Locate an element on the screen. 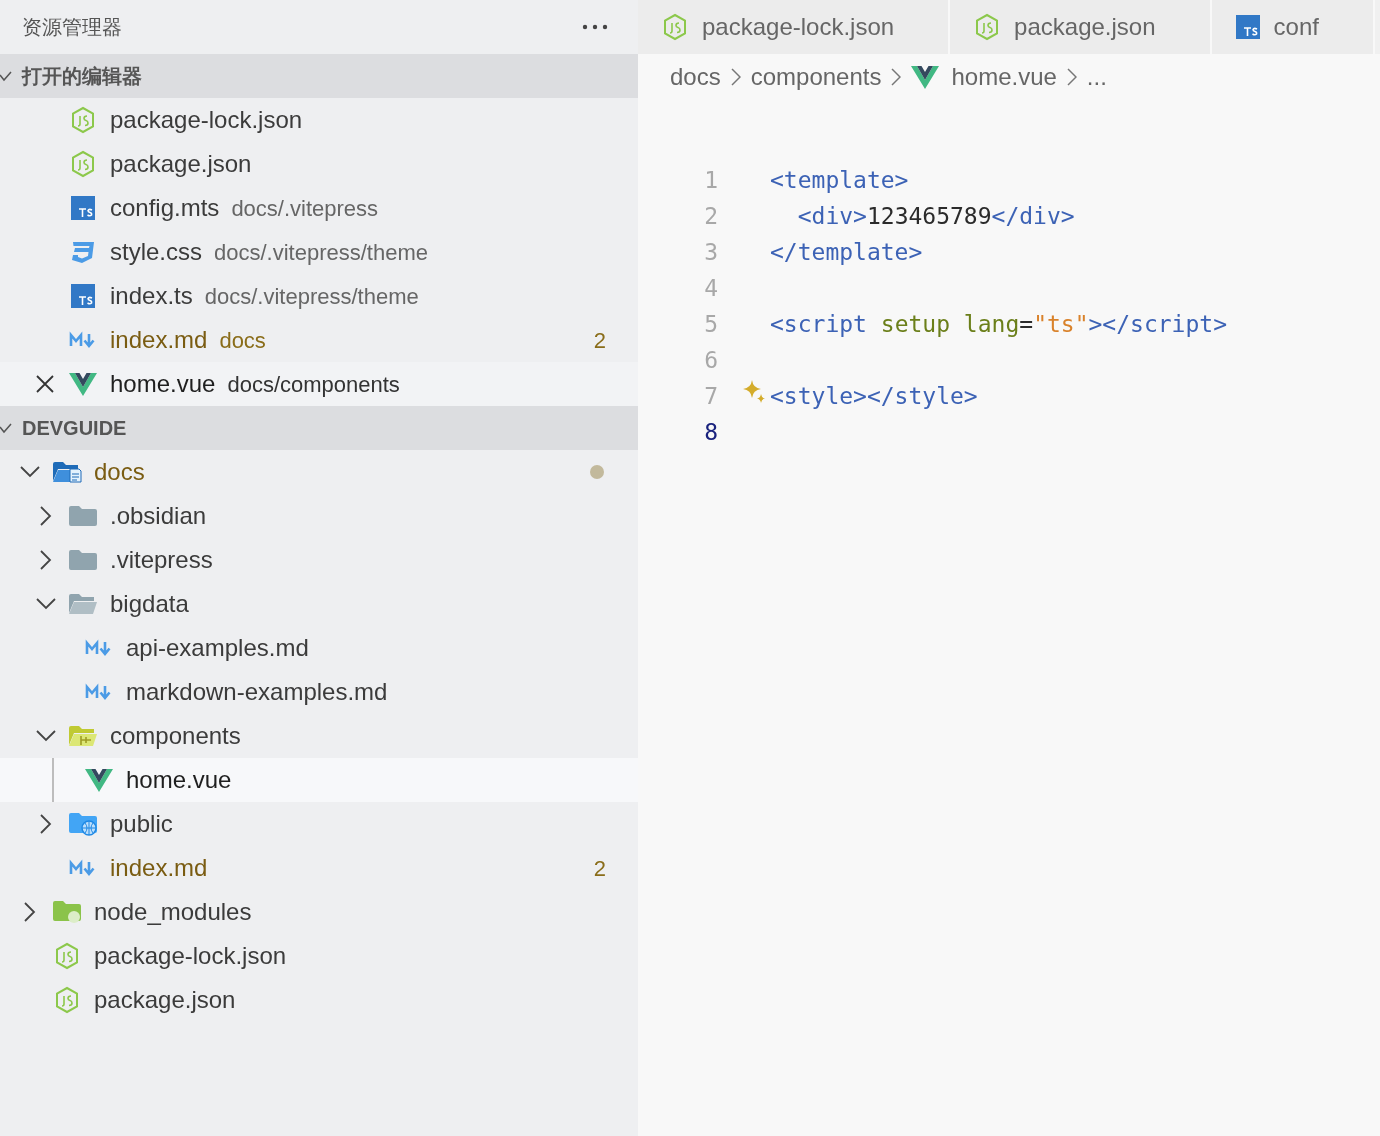 Image resolution: width=1380 pixels, height=1136 pixels. file-name: api-examples.md is located at coordinates (217, 648).